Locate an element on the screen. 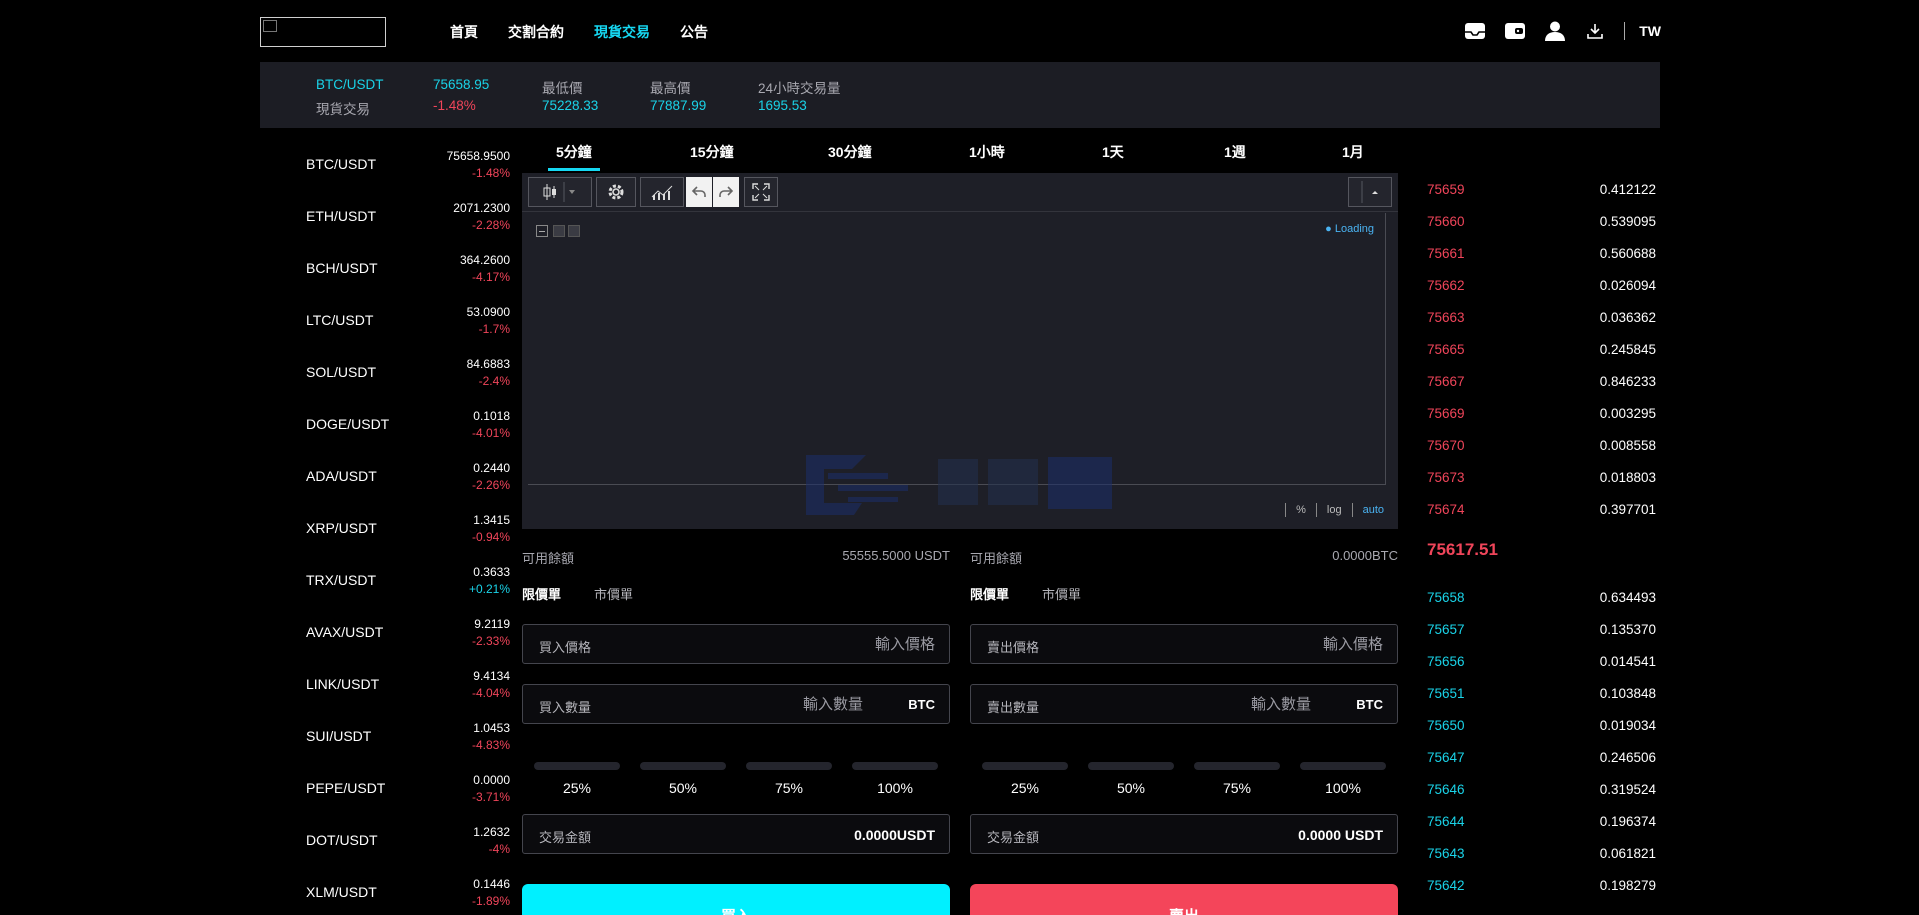  market-row: ADA/USDT 0.2440 -2.26% is located at coordinates (385, 476).